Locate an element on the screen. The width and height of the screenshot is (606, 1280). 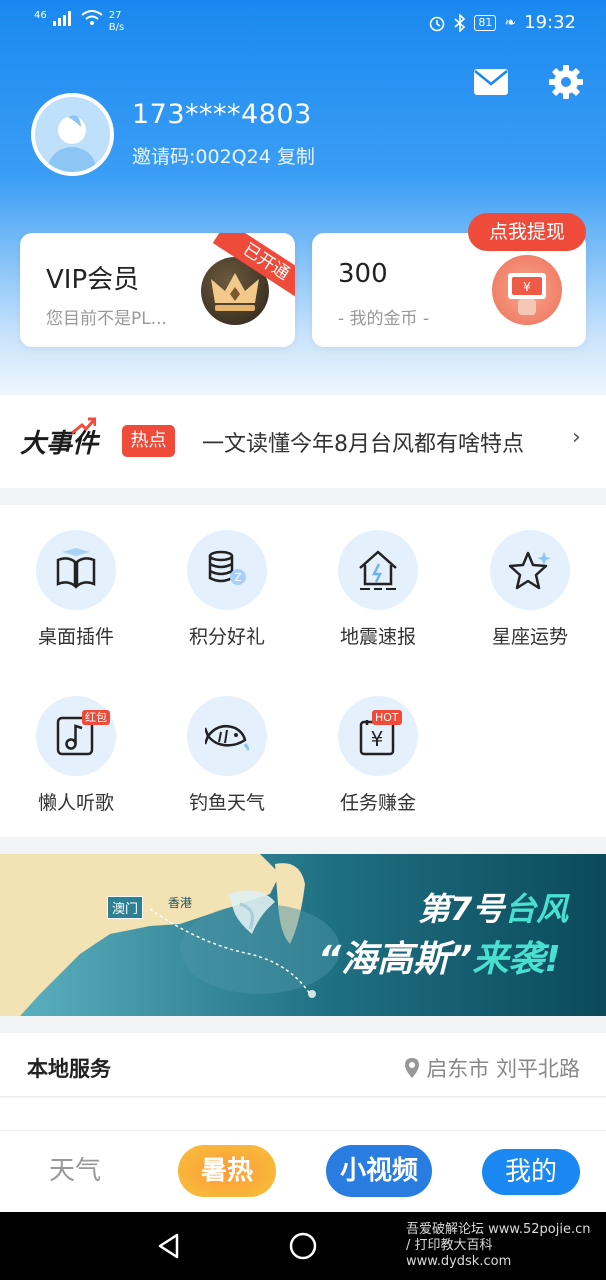
grid-label: 积分好礼 is located at coordinates (226, 637).